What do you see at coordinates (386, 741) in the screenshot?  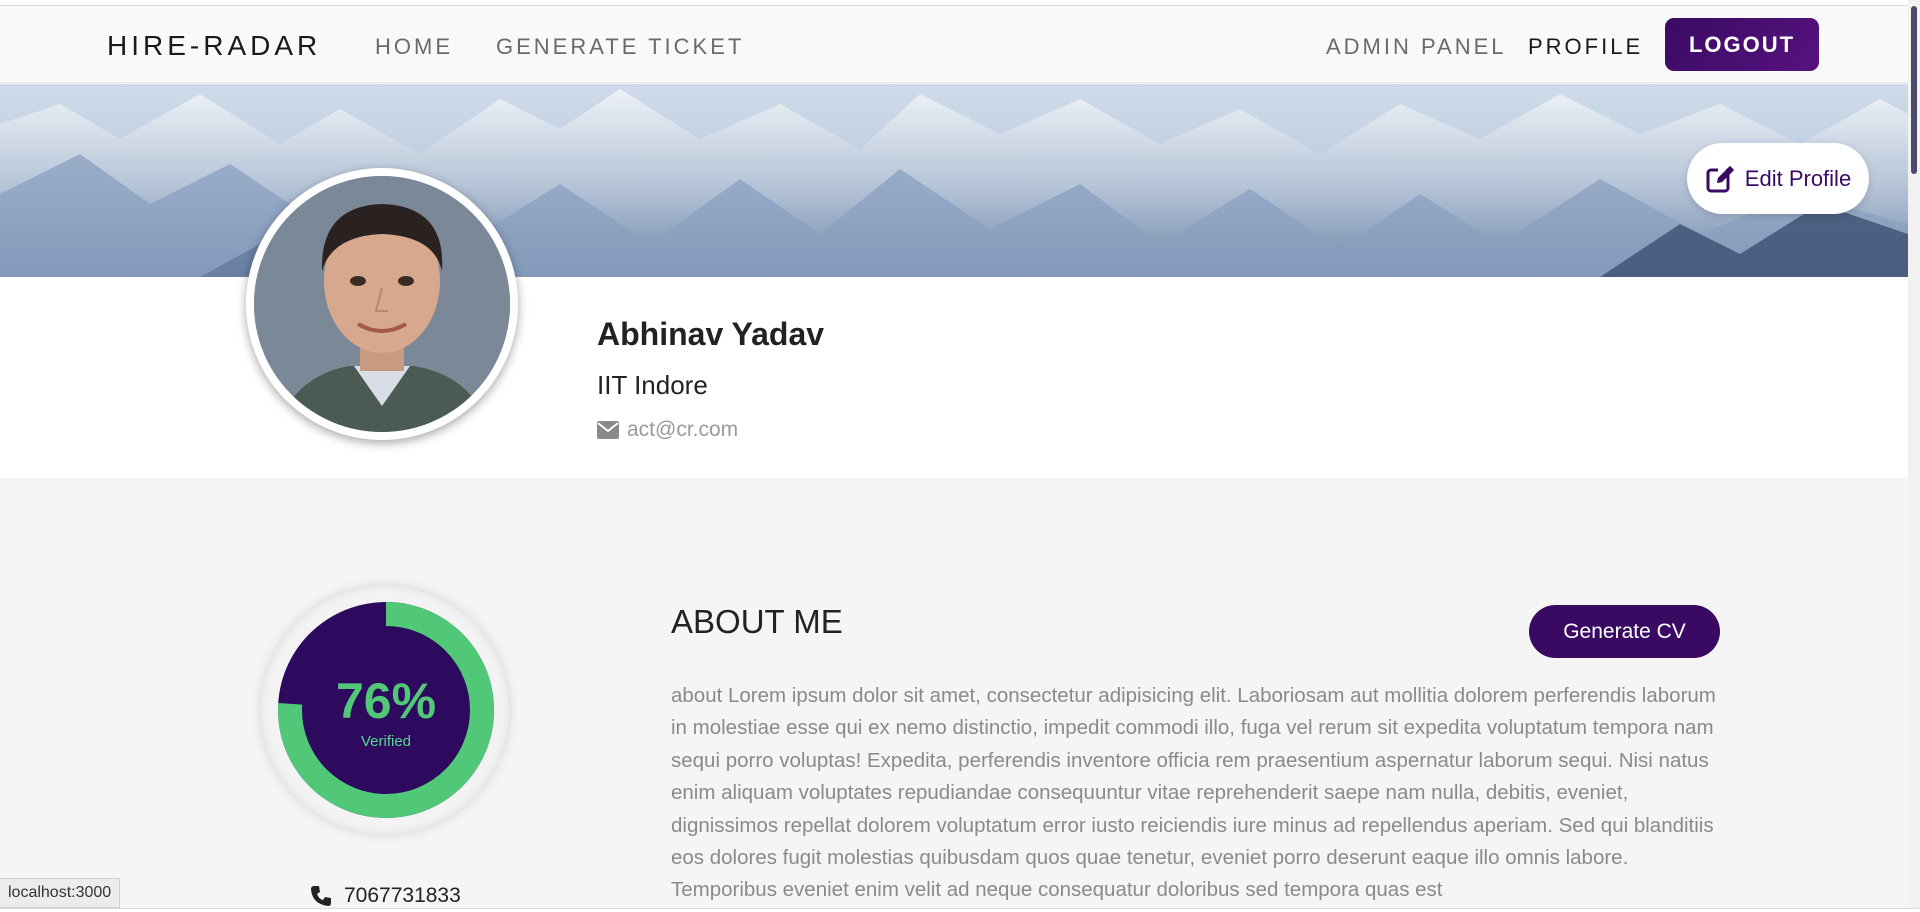 I see `verification-label: Verified` at bounding box center [386, 741].